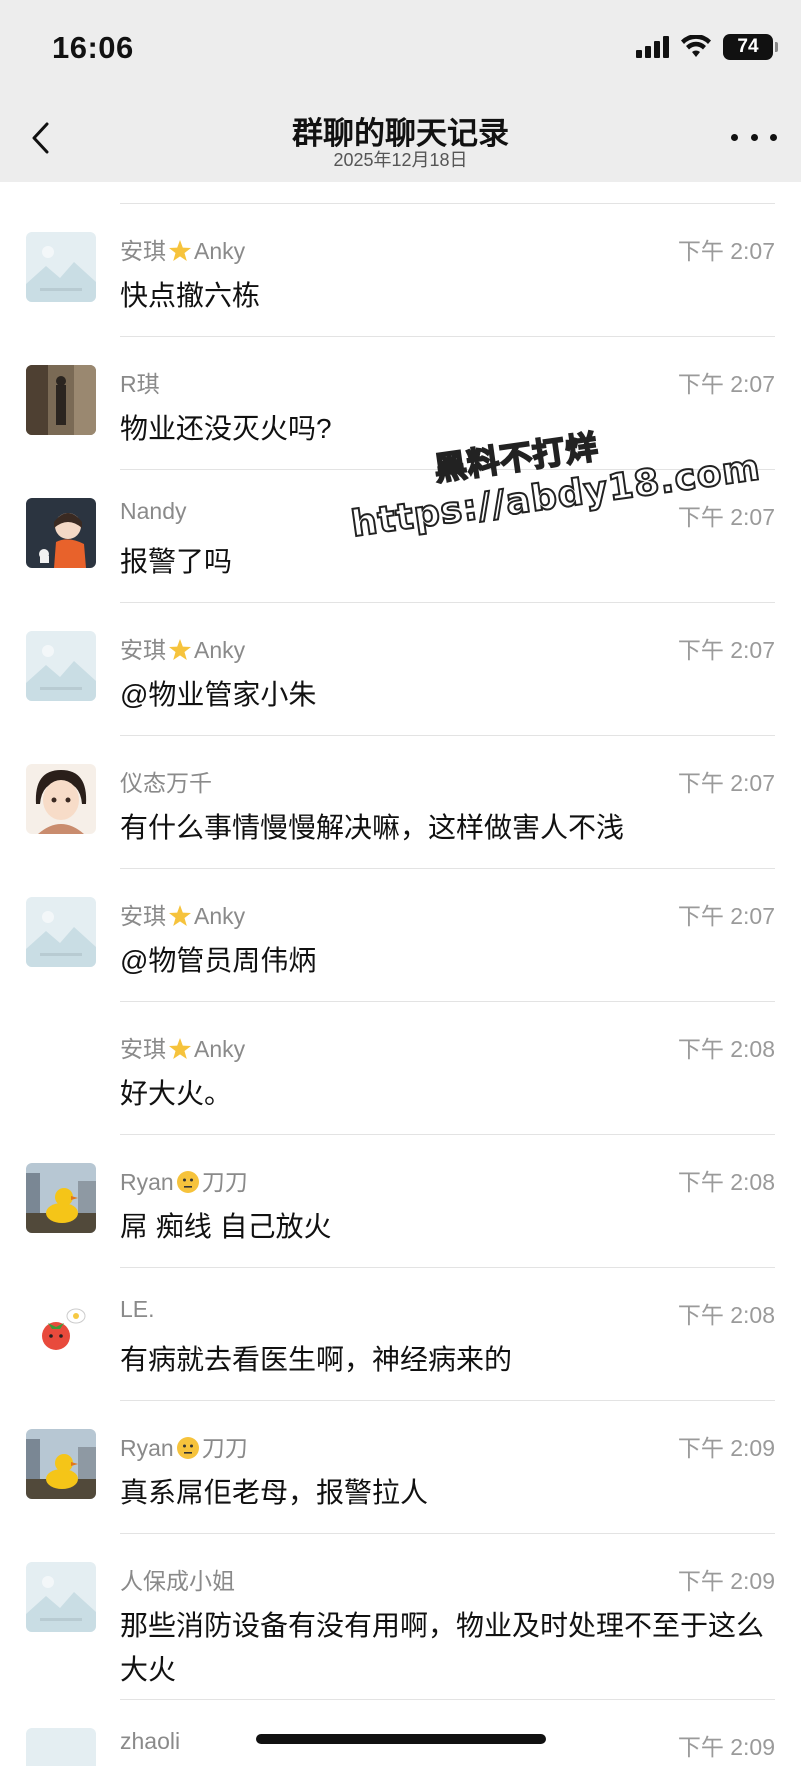 This screenshot has width=801, height=1766. I want to click on cellular-signal-icon, so click(652, 47).